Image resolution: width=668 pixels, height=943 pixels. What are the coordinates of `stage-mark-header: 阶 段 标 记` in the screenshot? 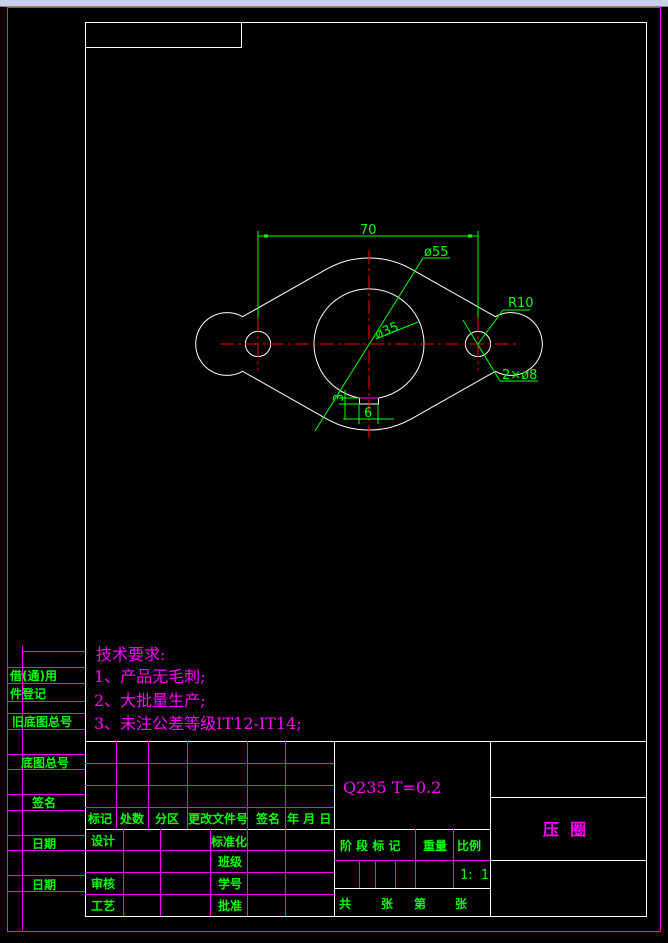 It's located at (370, 845).